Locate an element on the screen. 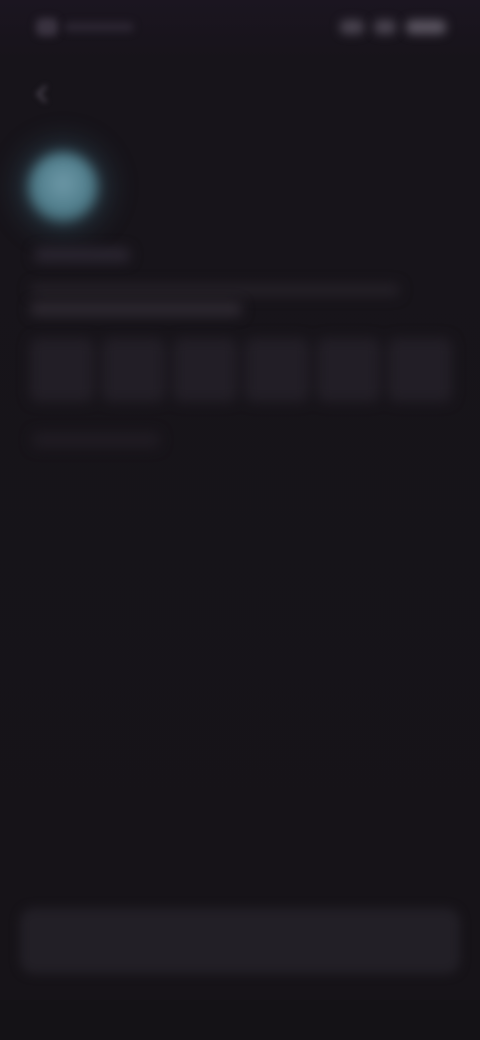 Image resolution: width=480 pixels, height=1040 pixels. resend-link is located at coordinates (96, 440).